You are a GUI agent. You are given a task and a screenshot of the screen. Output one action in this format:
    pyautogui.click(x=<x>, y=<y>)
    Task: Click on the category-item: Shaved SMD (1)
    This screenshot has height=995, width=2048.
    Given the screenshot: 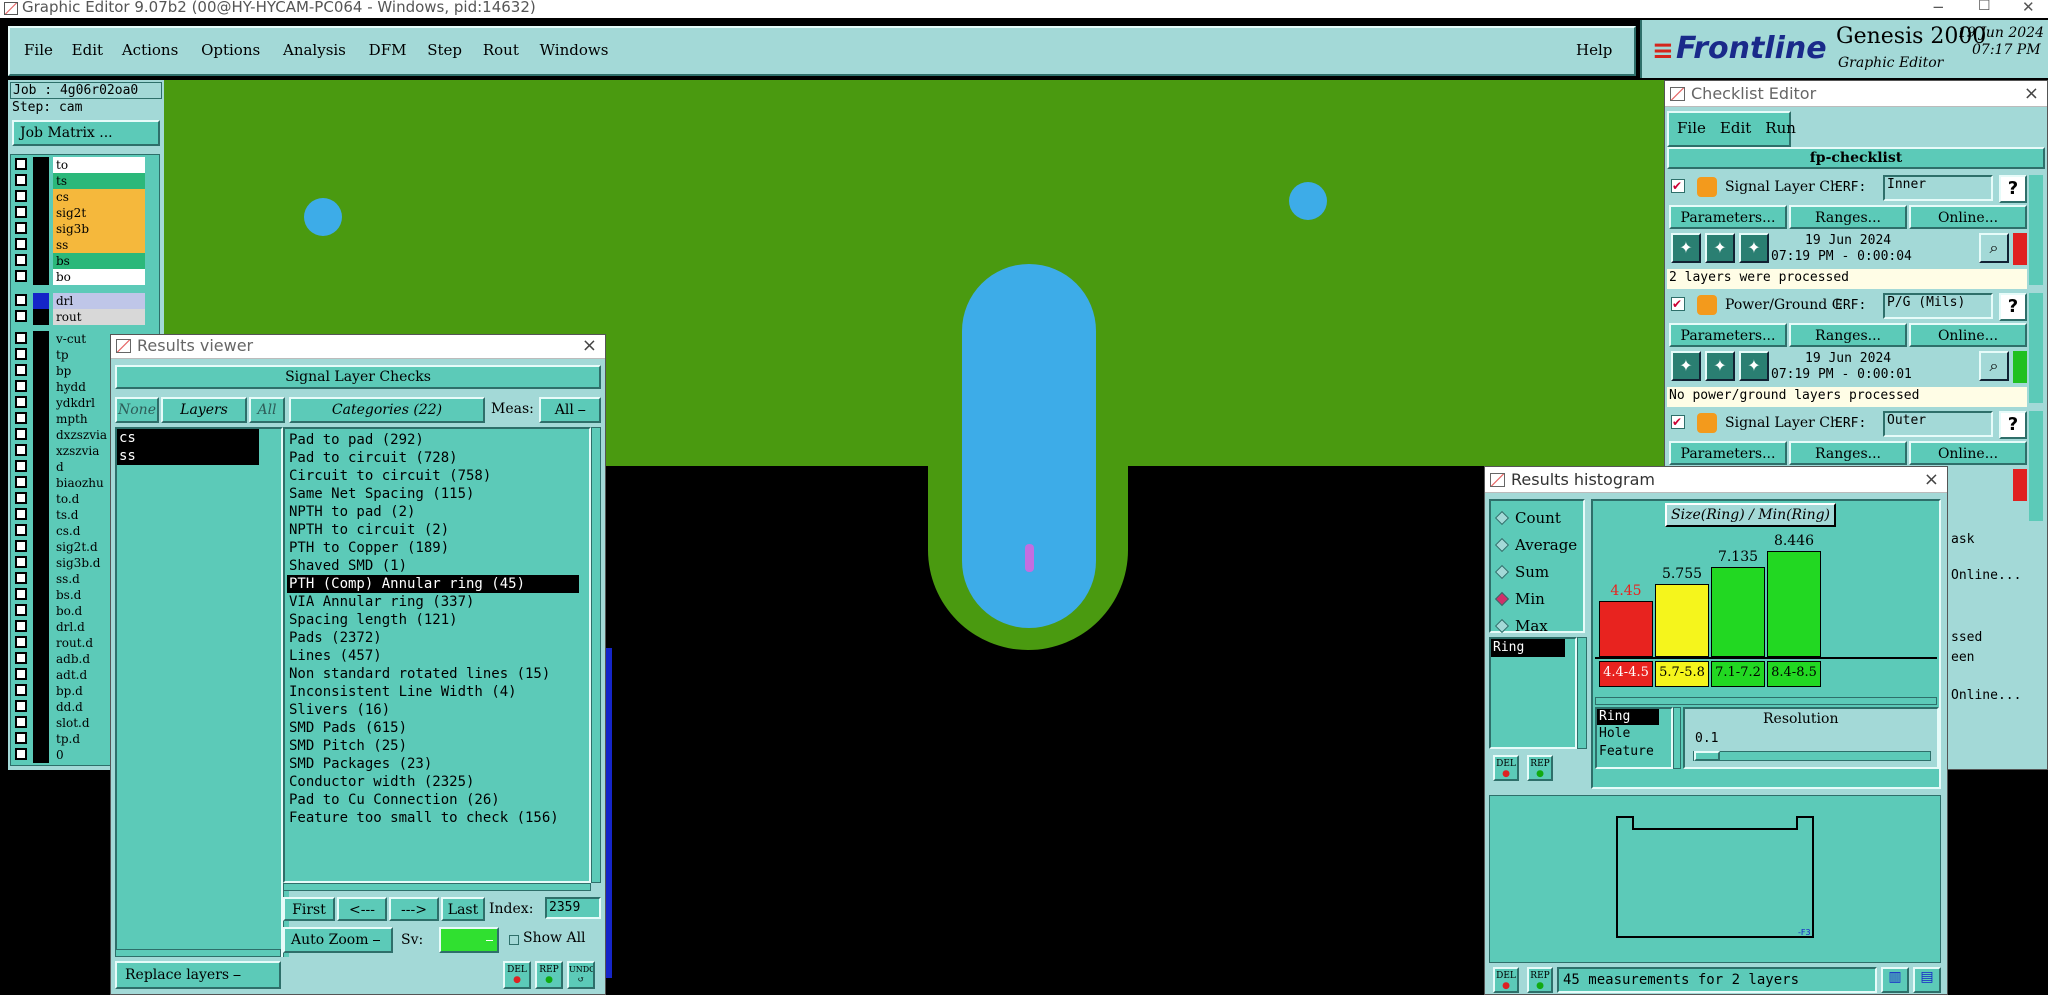 What is the action you would take?
    pyautogui.click(x=438, y=566)
    